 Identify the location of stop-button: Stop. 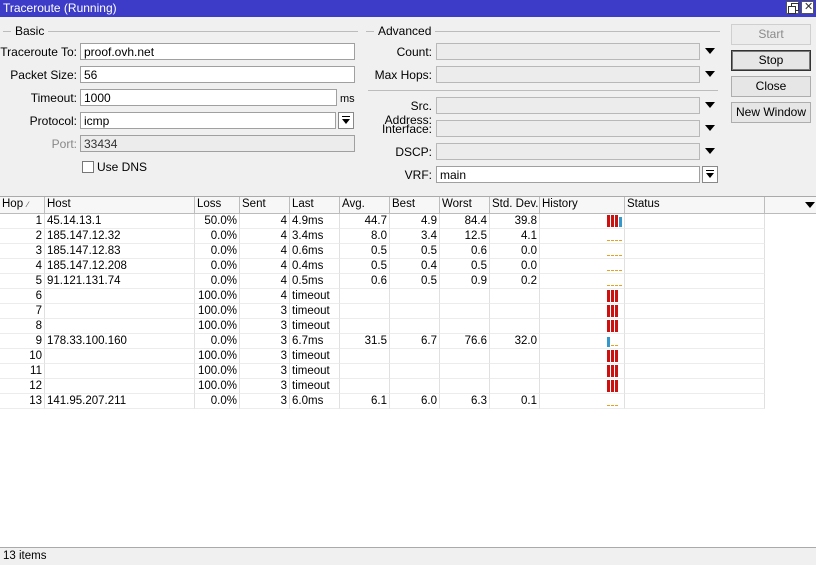
(771, 60).